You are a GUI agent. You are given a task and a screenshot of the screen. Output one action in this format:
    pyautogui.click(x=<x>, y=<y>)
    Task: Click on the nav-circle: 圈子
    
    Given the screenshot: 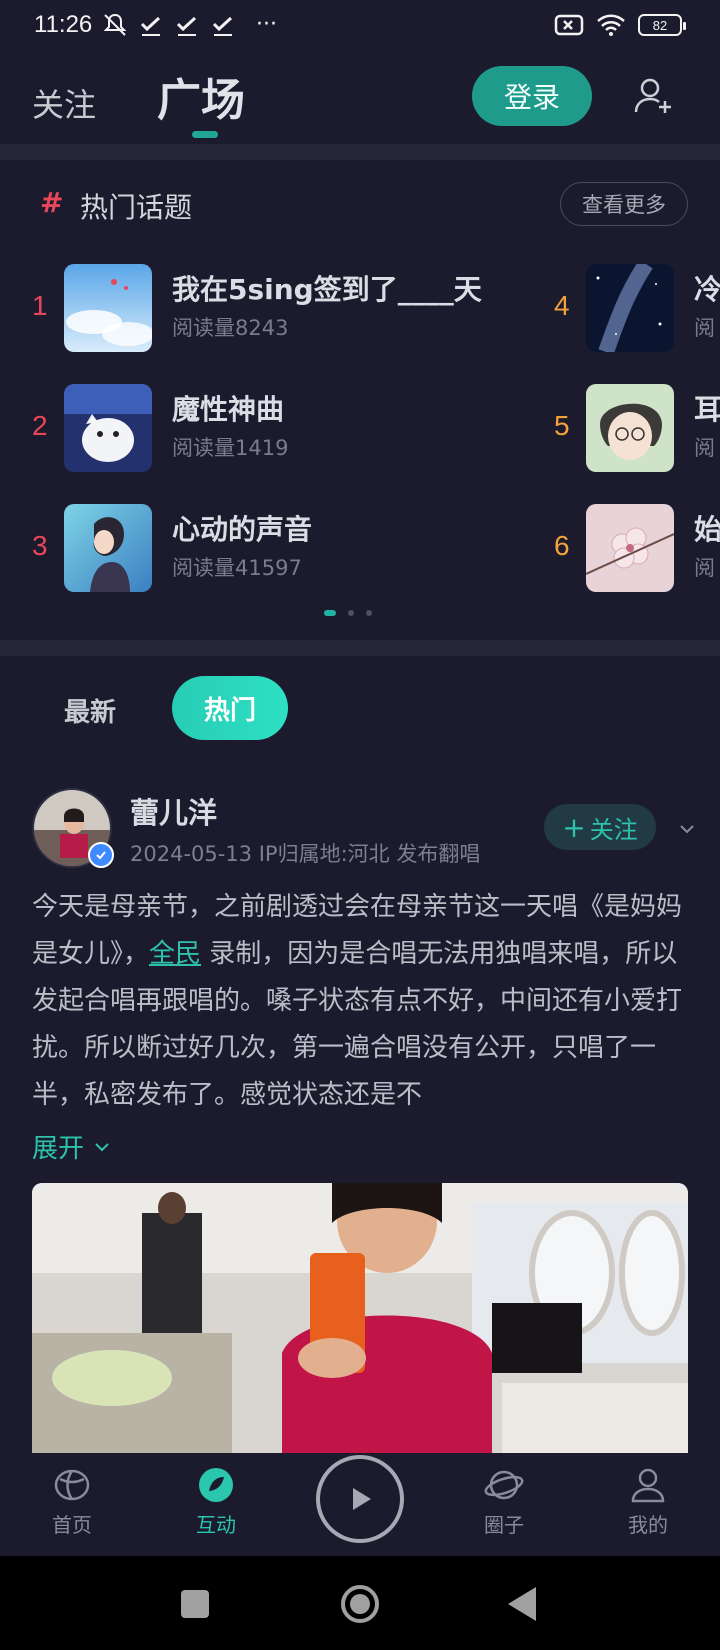 What is the action you would take?
    pyautogui.click(x=504, y=1501)
    